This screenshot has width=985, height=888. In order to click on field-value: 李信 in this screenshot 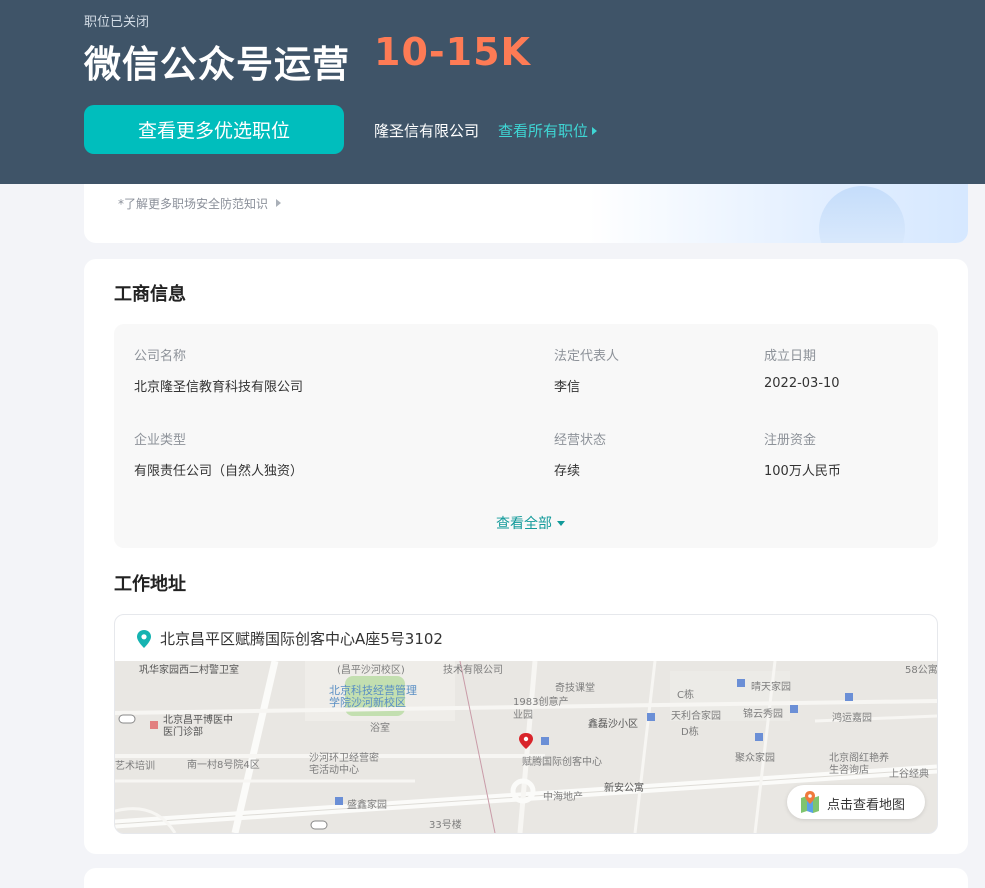, I will do `click(567, 387)`.